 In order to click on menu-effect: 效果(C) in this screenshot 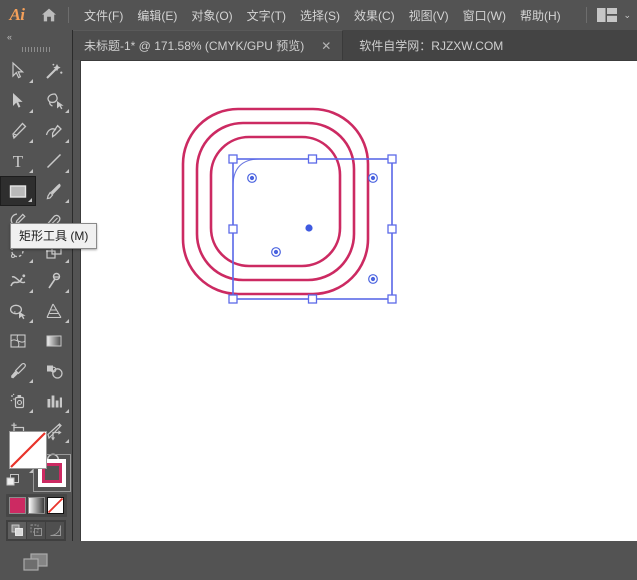, I will do `click(374, 15)`.